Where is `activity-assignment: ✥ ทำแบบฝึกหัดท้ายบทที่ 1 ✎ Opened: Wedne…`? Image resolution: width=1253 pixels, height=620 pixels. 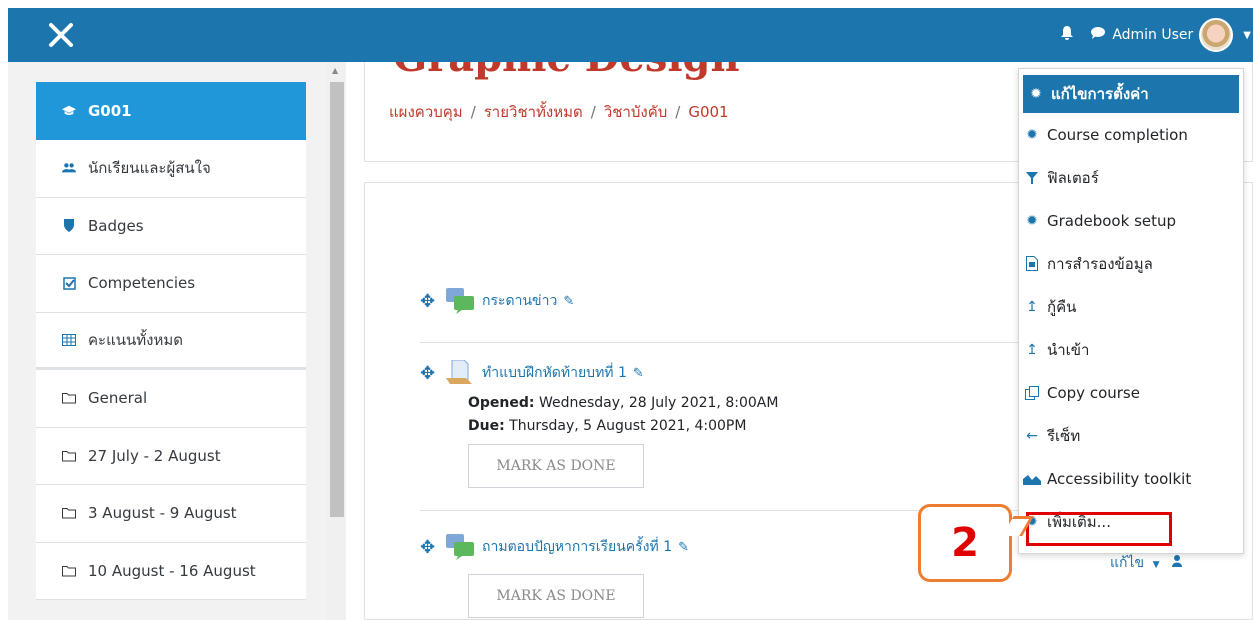
activity-assignment: ✥ ทำแบบฝึกหัดท้ายบทที่ 1 ✎ Opened: Wedne… is located at coordinates (599, 423).